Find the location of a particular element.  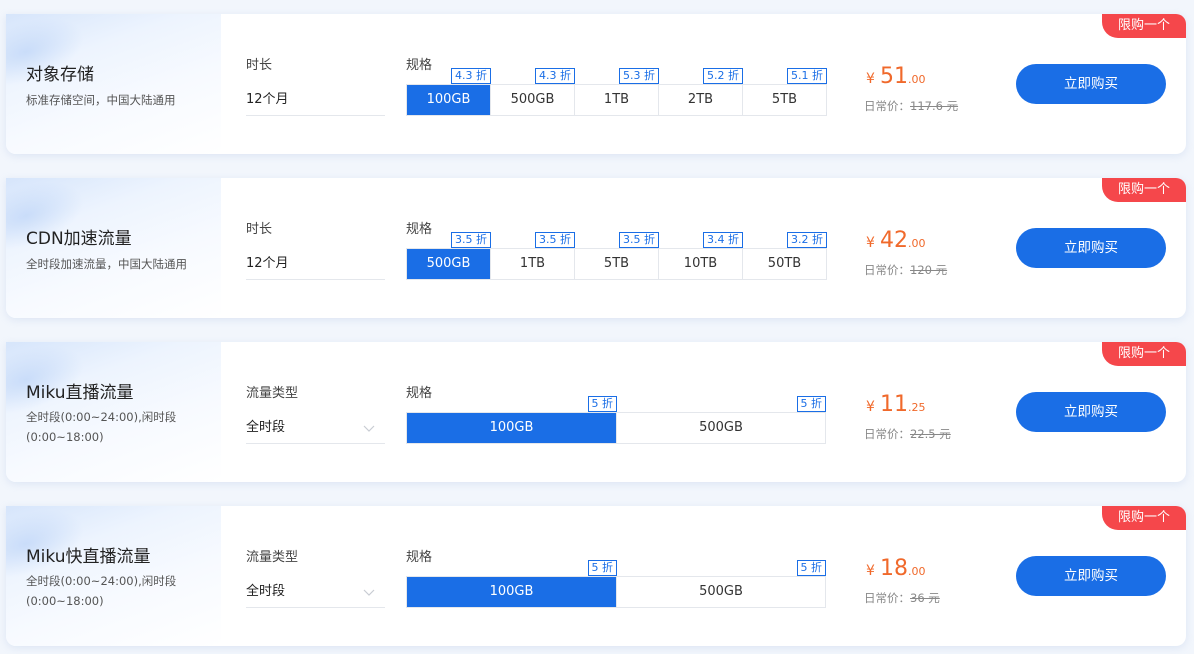

price-decimal: .25 is located at coordinates (917, 407).